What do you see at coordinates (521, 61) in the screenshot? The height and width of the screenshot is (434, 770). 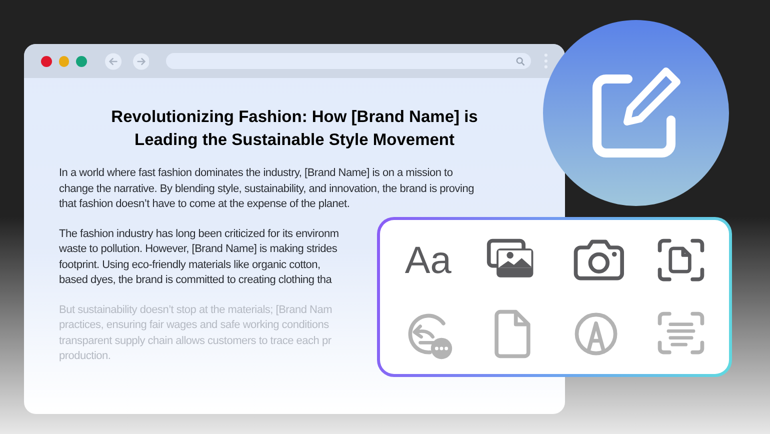 I see `search-icon` at bounding box center [521, 61].